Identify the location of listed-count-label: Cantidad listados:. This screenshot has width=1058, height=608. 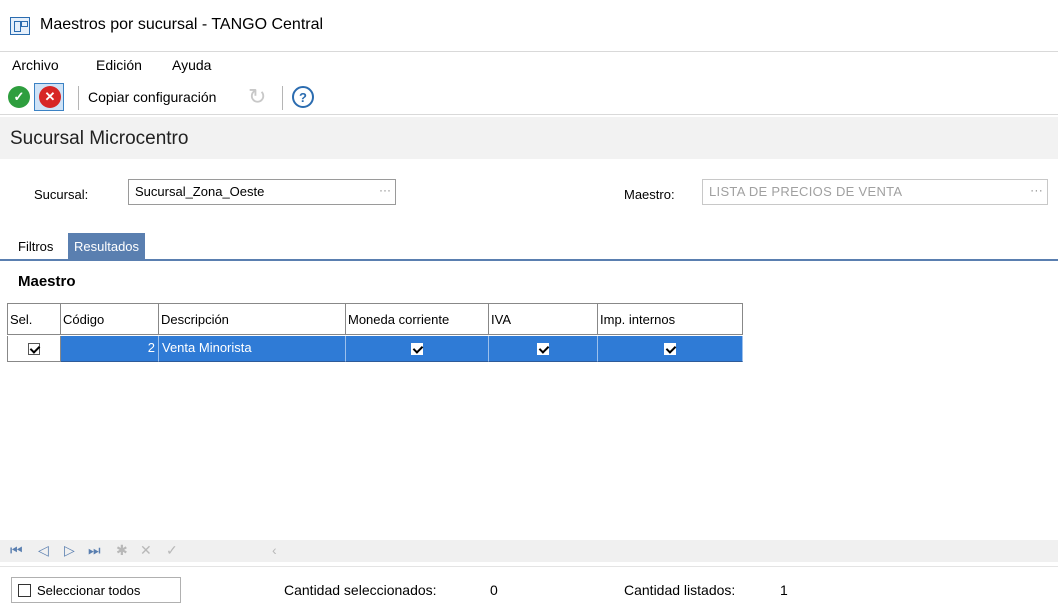
(680, 590).